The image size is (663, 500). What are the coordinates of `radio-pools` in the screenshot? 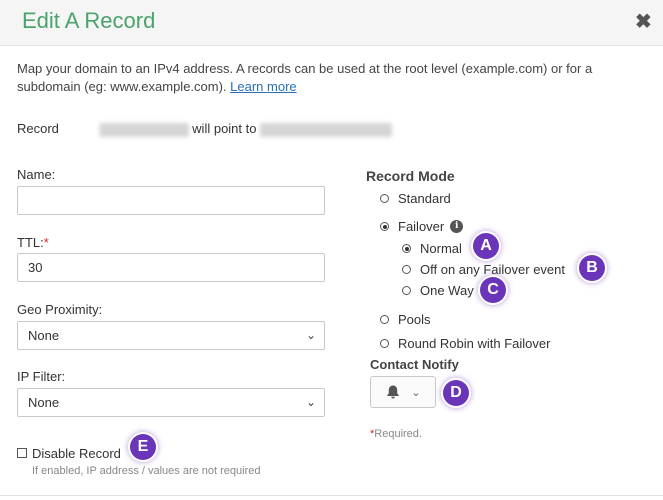 It's located at (384, 319).